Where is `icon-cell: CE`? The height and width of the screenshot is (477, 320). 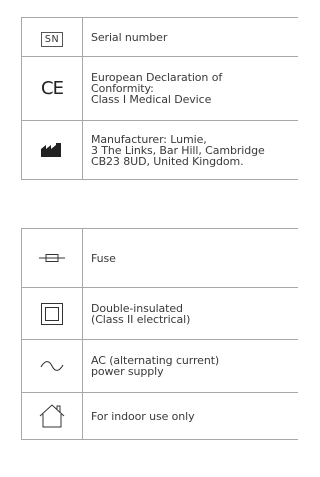 icon-cell: CE is located at coordinates (52, 88).